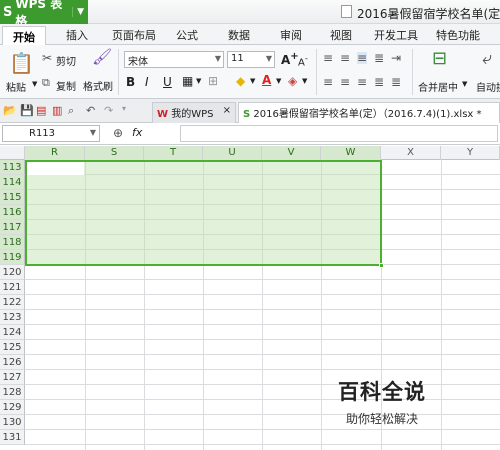 This screenshot has height=450, width=500. I want to click on paste-button: 粘贴, so click(16, 86).